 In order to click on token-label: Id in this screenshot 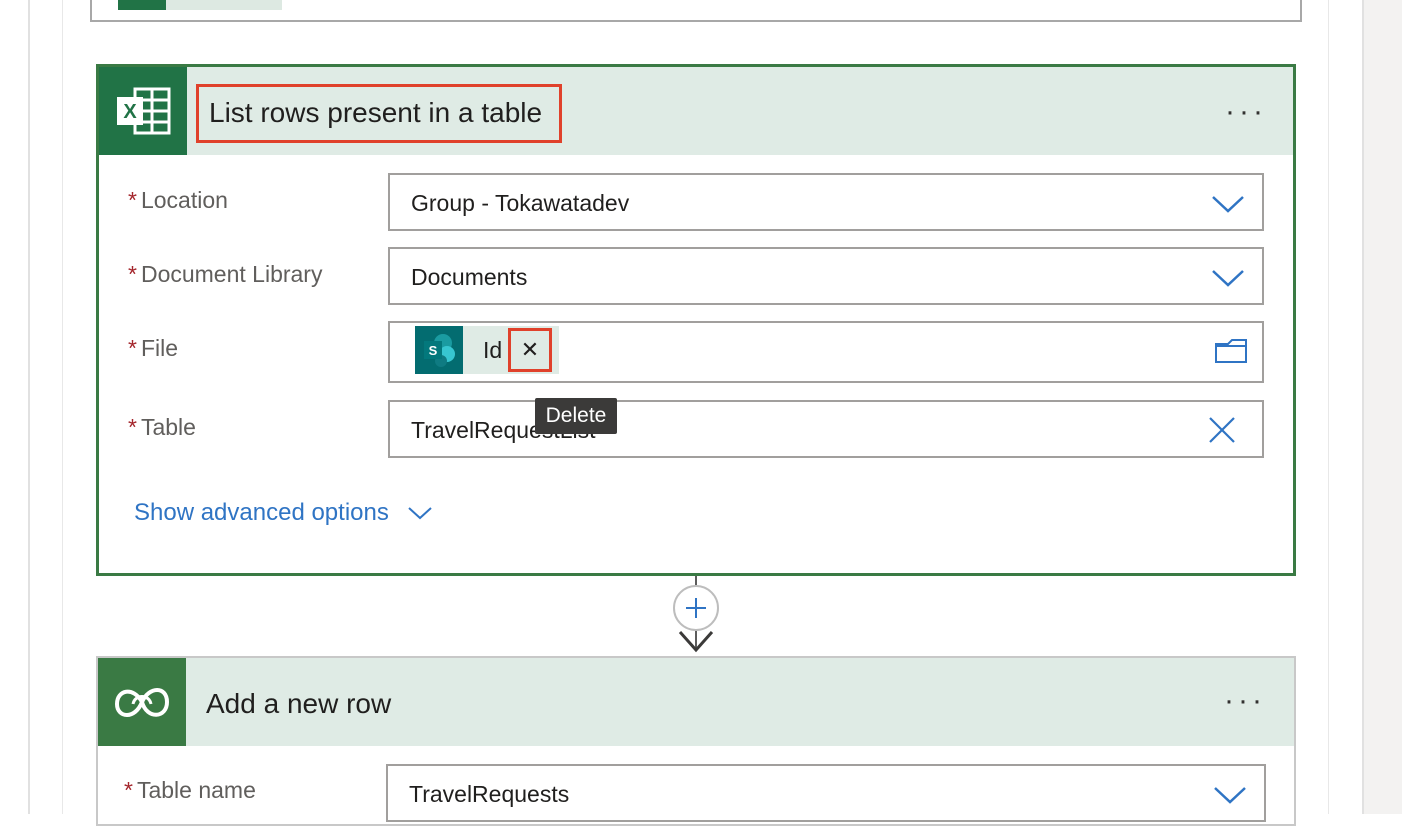, I will do `click(493, 350)`.